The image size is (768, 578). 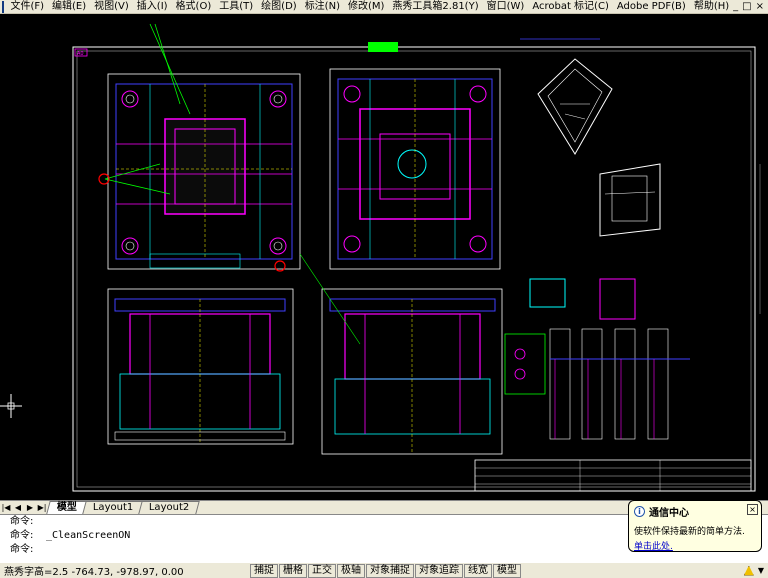 What do you see at coordinates (113, 507) in the screenshot?
I see `tab-layout1: Layout1` at bounding box center [113, 507].